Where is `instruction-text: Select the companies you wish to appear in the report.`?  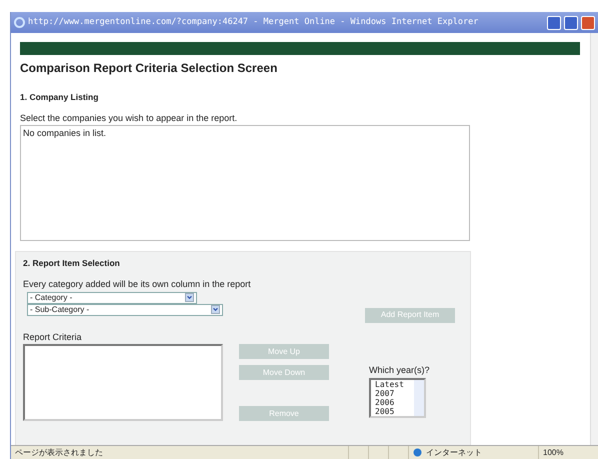
instruction-text: Select the companies you wish to appear in the report. is located at coordinates (129, 118).